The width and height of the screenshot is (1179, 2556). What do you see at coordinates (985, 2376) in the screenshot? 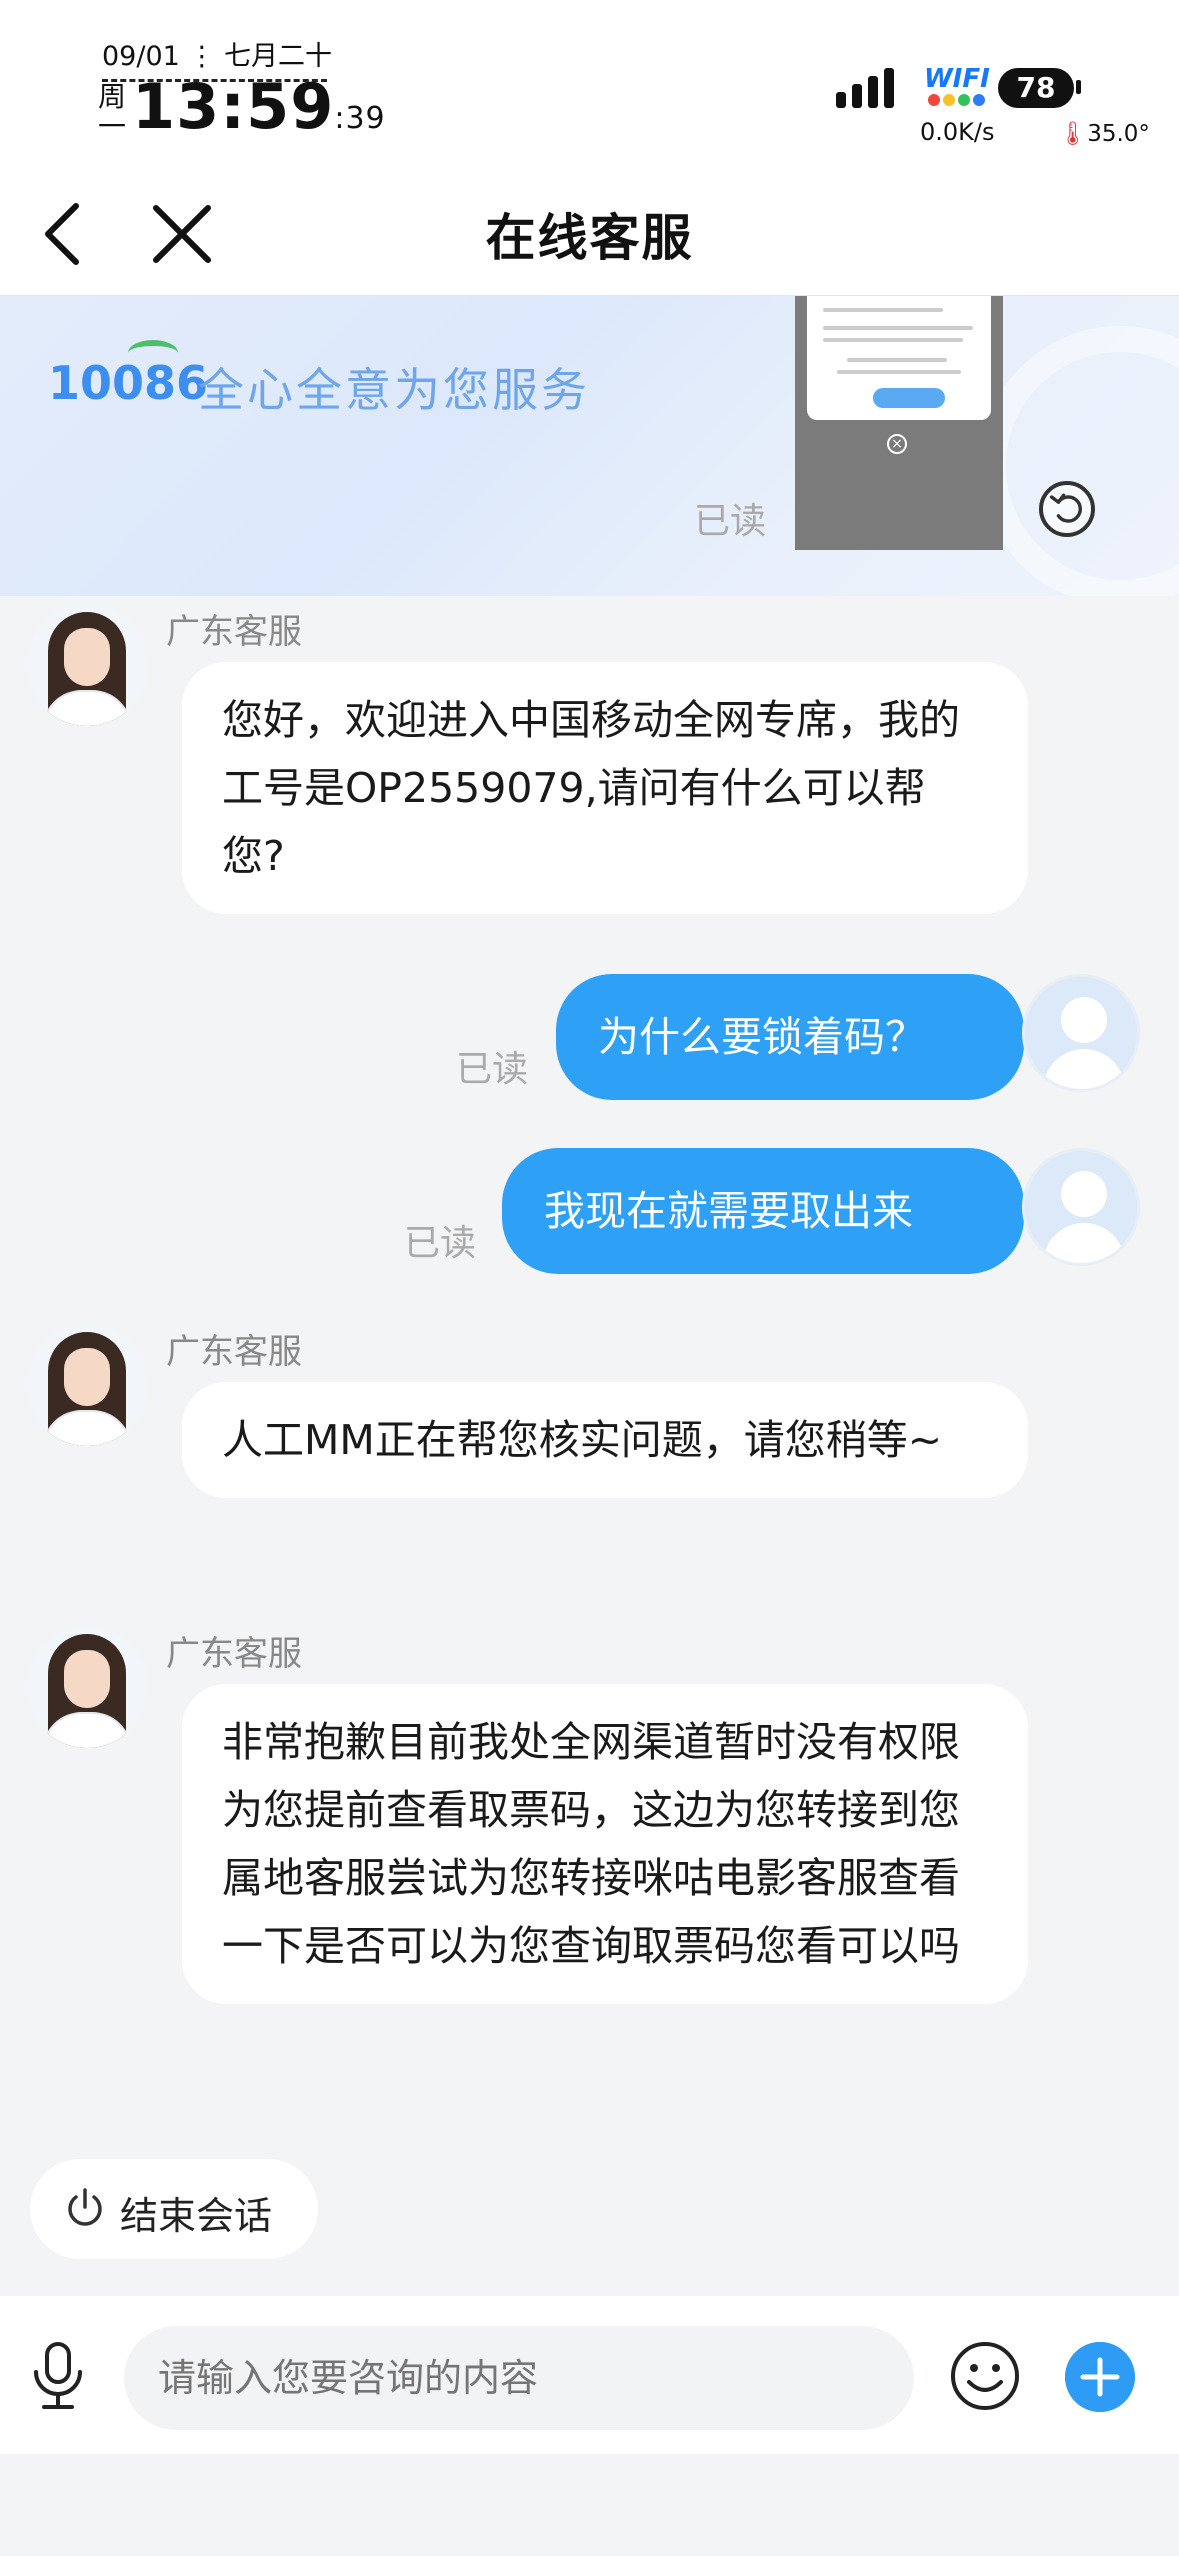
I see `emoji-icon` at bounding box center [985, 2376].